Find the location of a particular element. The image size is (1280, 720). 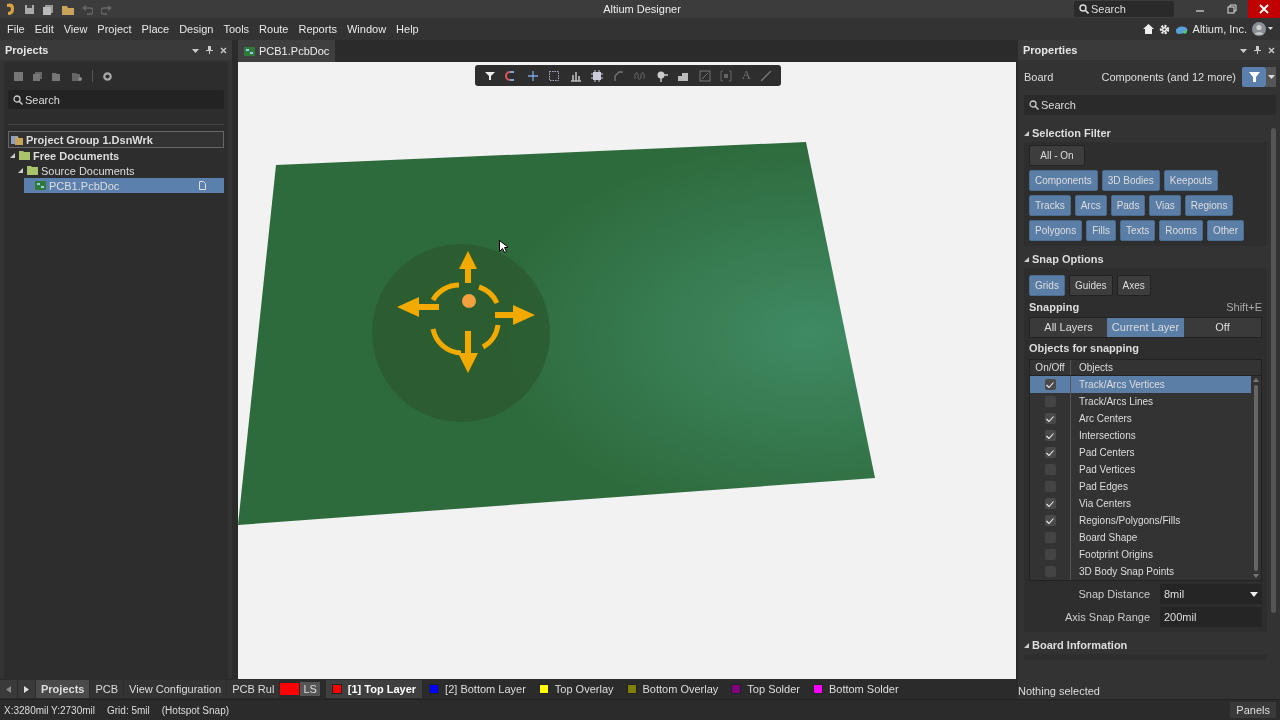

menu-item: Help is located at coordinates (407, 29).